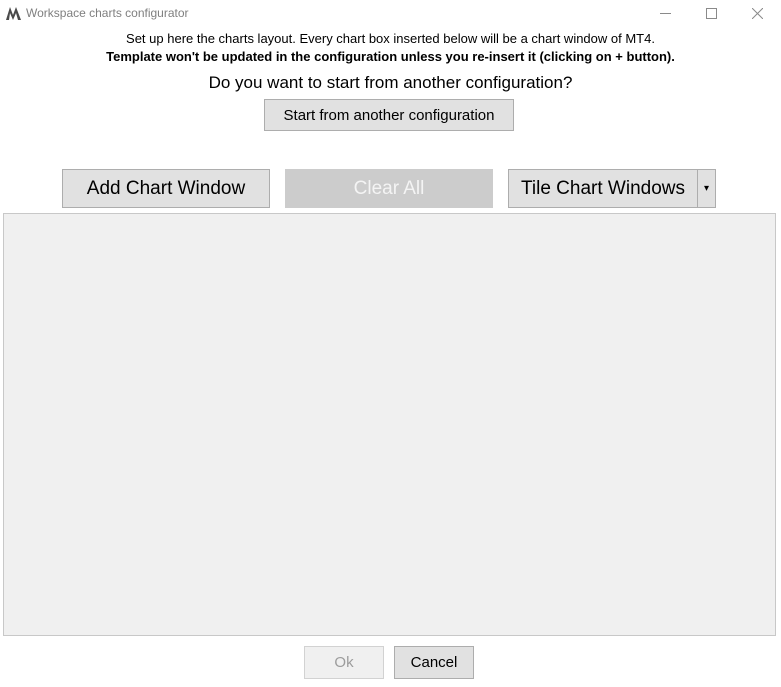  Describe the element at coordinates (665, 13) in the screenshot. I see `minimize-button` at that location.